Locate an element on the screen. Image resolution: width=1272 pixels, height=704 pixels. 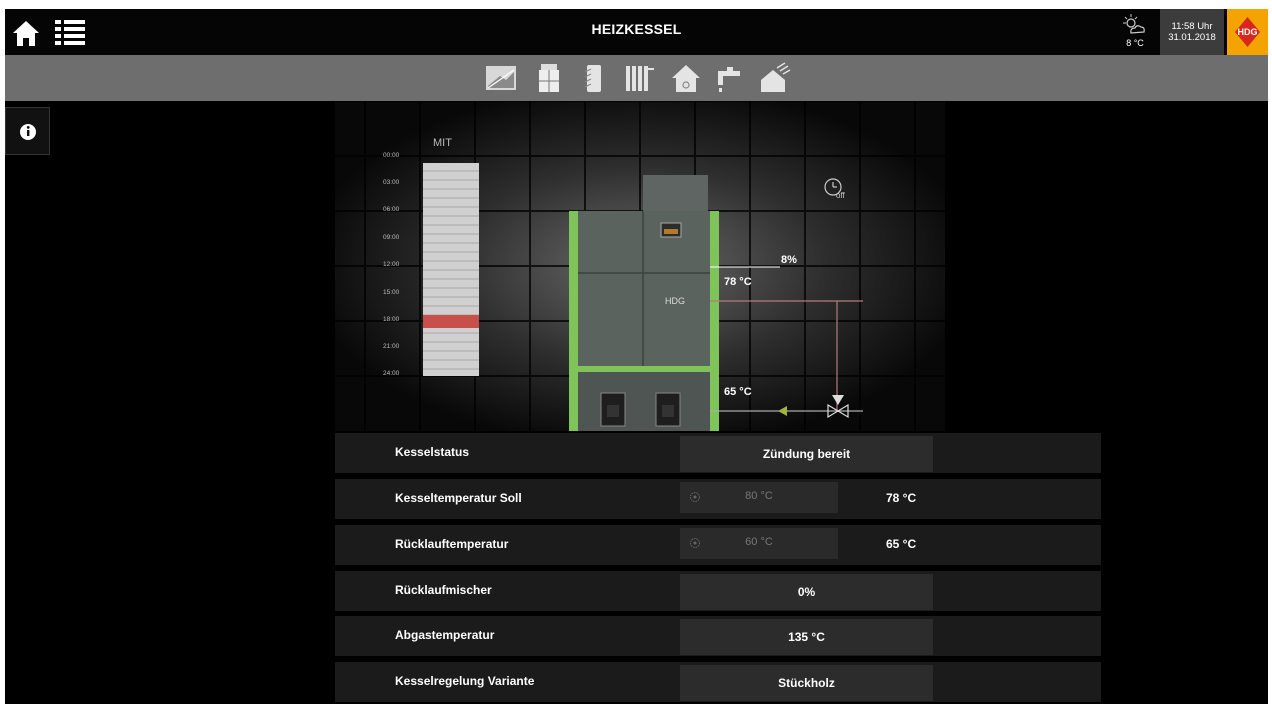
boiler-graphic: HDG is located at coordinates (644, 303).